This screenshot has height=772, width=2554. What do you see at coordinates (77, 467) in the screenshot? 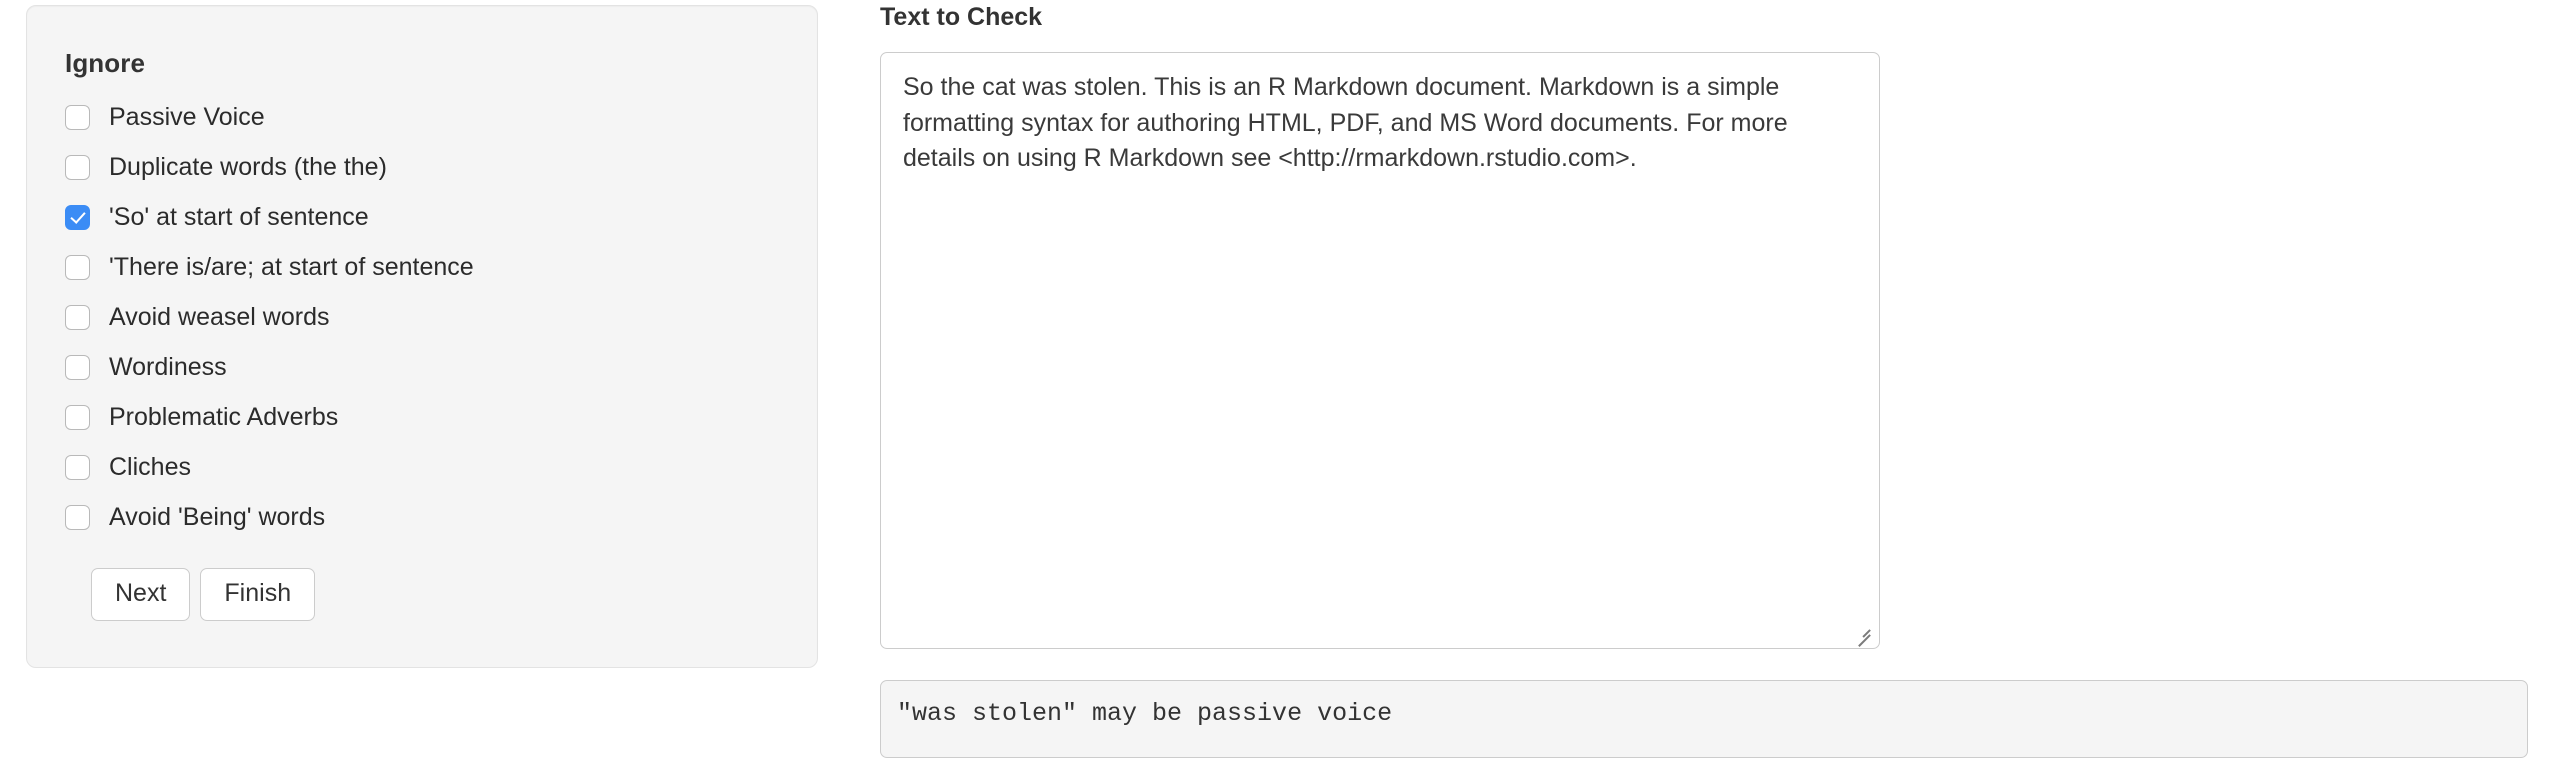
I see `checkbox-icon-cliches` at bounding box center [77, 467].